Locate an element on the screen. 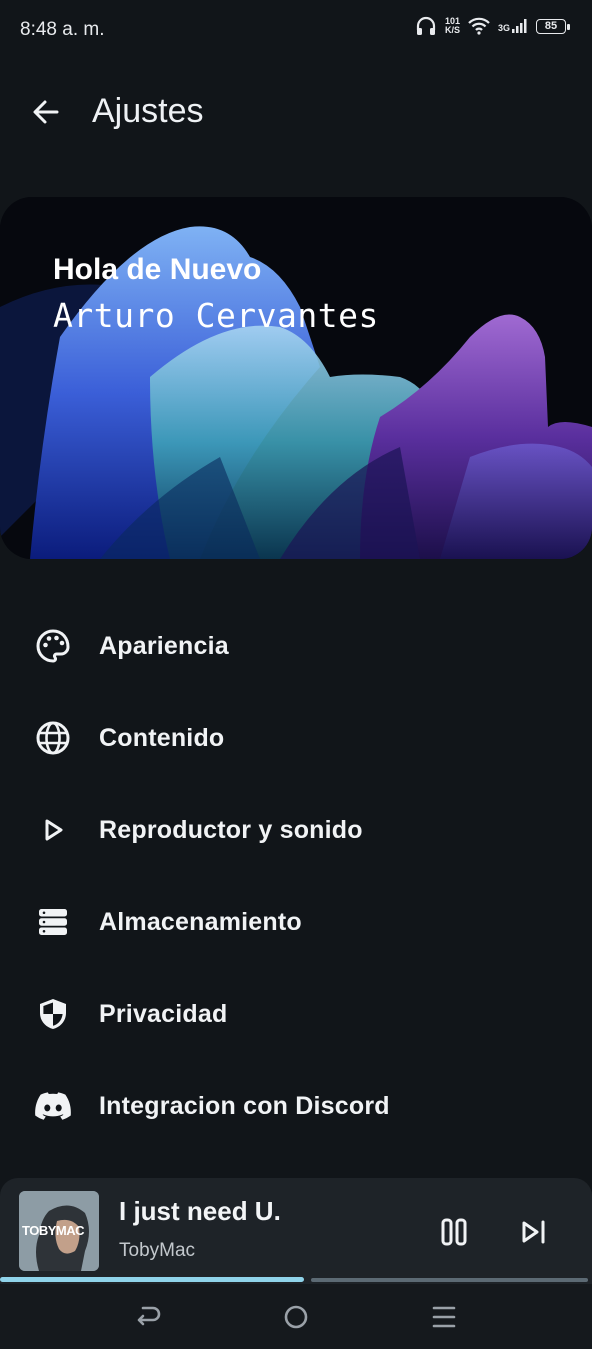 Image resolution: width=592 pixels, height=1349 pixels. nav-home-button is located at coordinates (296, 1317).